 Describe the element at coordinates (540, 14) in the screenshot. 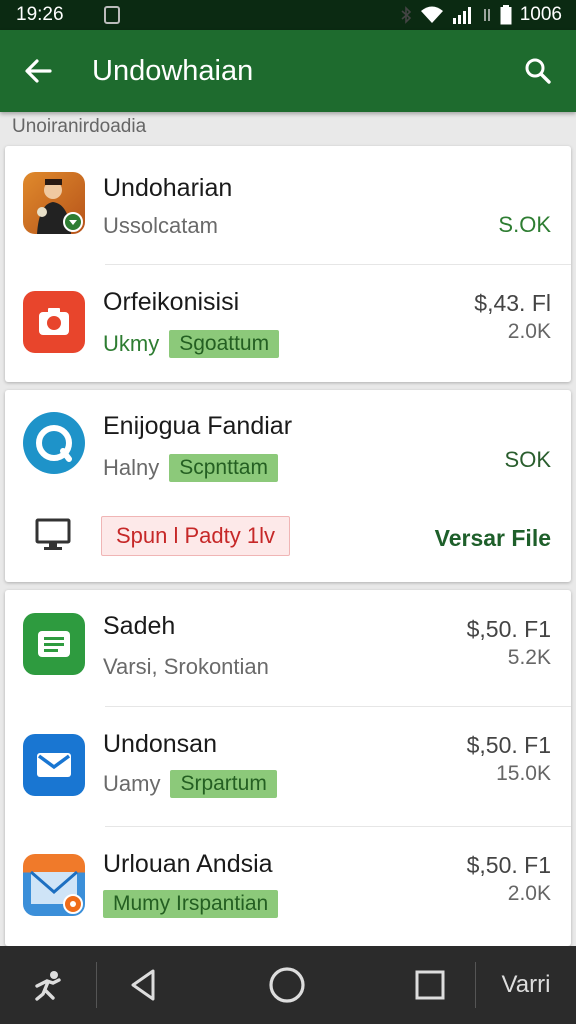

I see `battery-level: 1006` at that location.